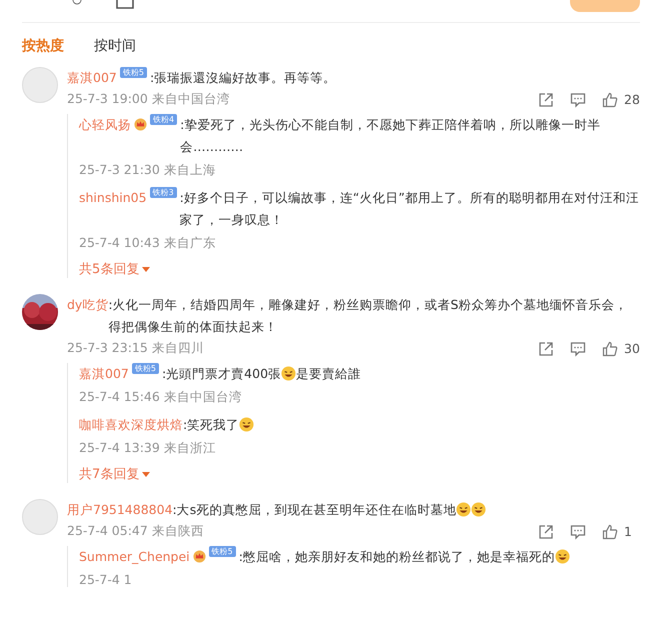 This screenshot has width=660, height=633. Describe the element at coordinates (43, 46) in the screenshot. I see `sort-tab: 按热度` at that location.